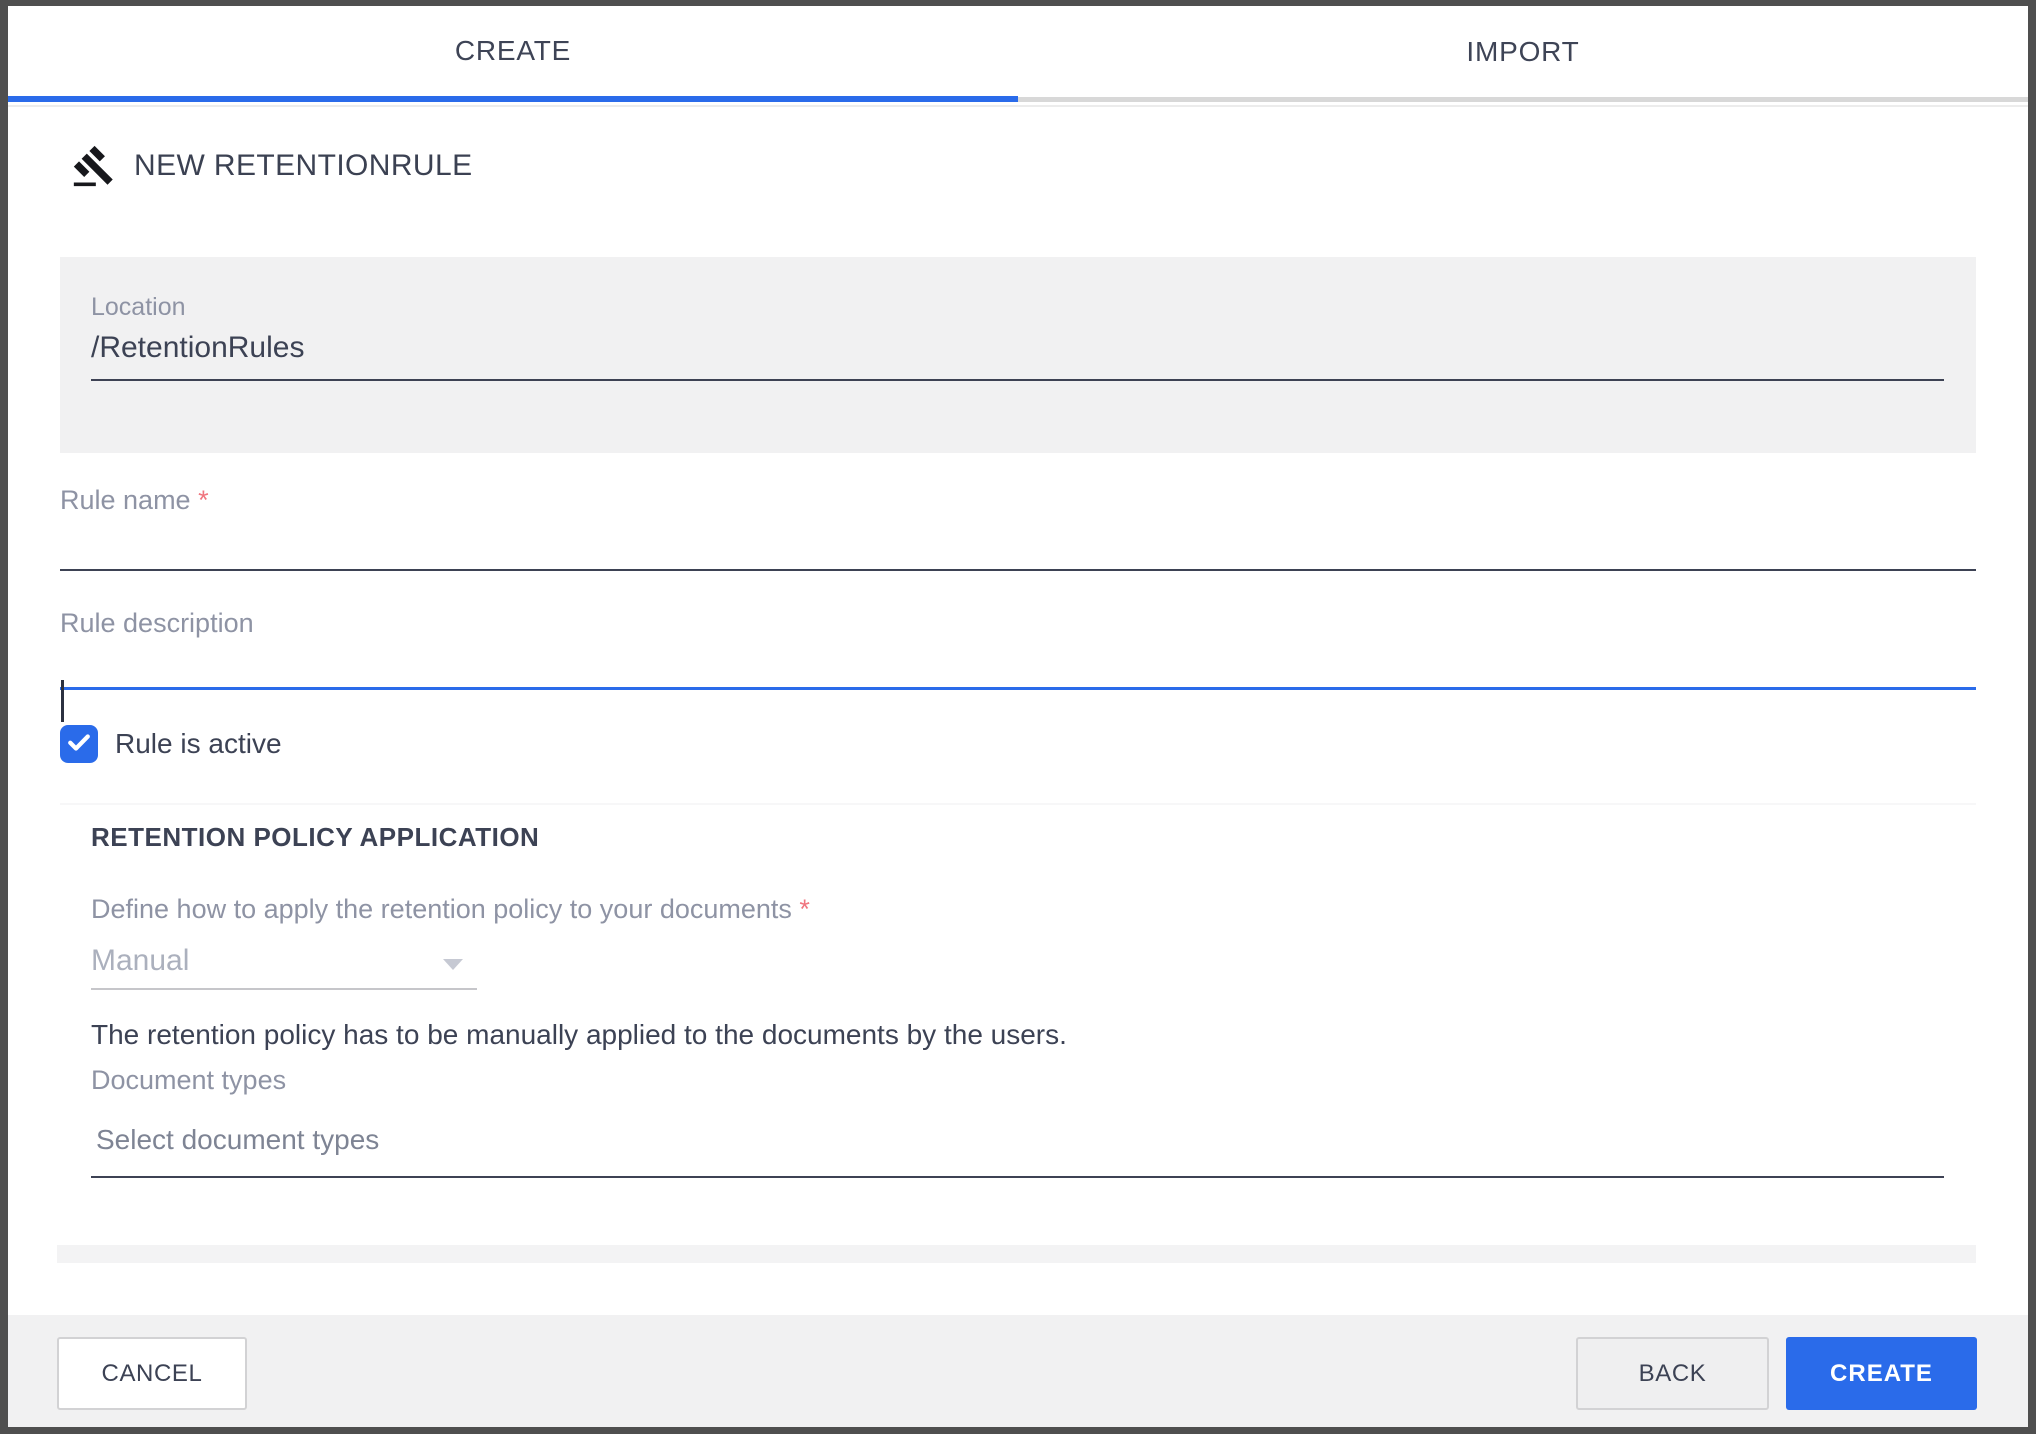 Image resolution: width=2036 pixels, height=1434 pixels. Describe the element at coordinates (303, 165) in the screenshot. I see `page-title: NEW RETENTIONRULE` at that location.